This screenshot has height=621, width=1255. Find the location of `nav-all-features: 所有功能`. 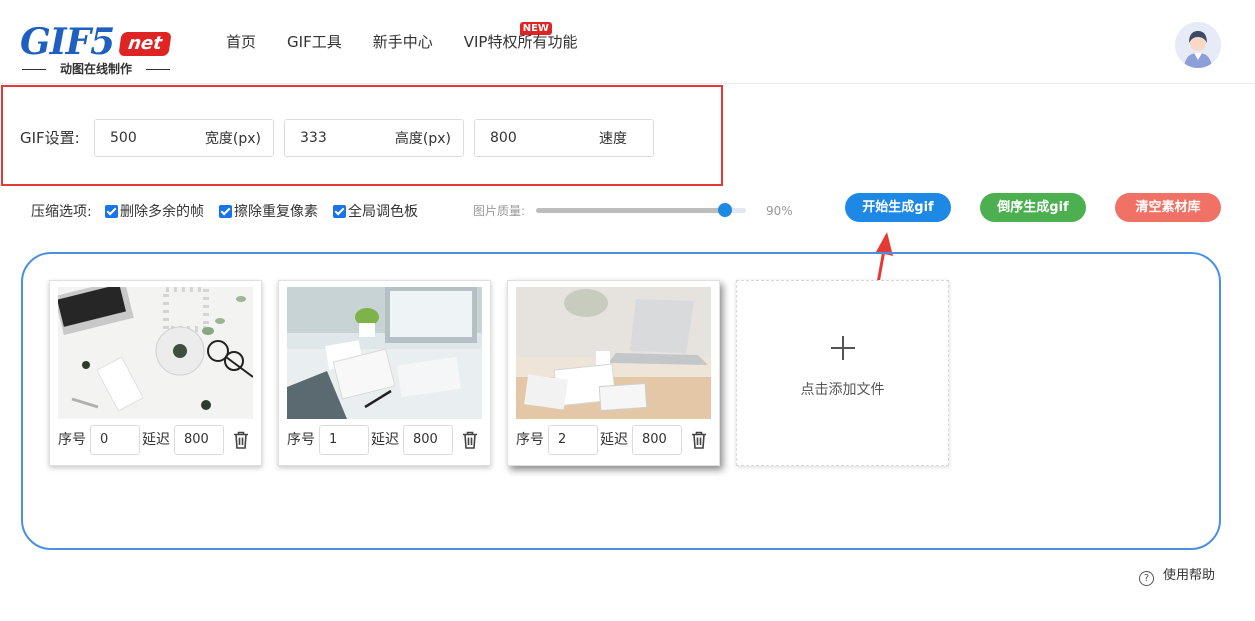

nav-all-features: 所有功能 is located at coordinates (547, 42).